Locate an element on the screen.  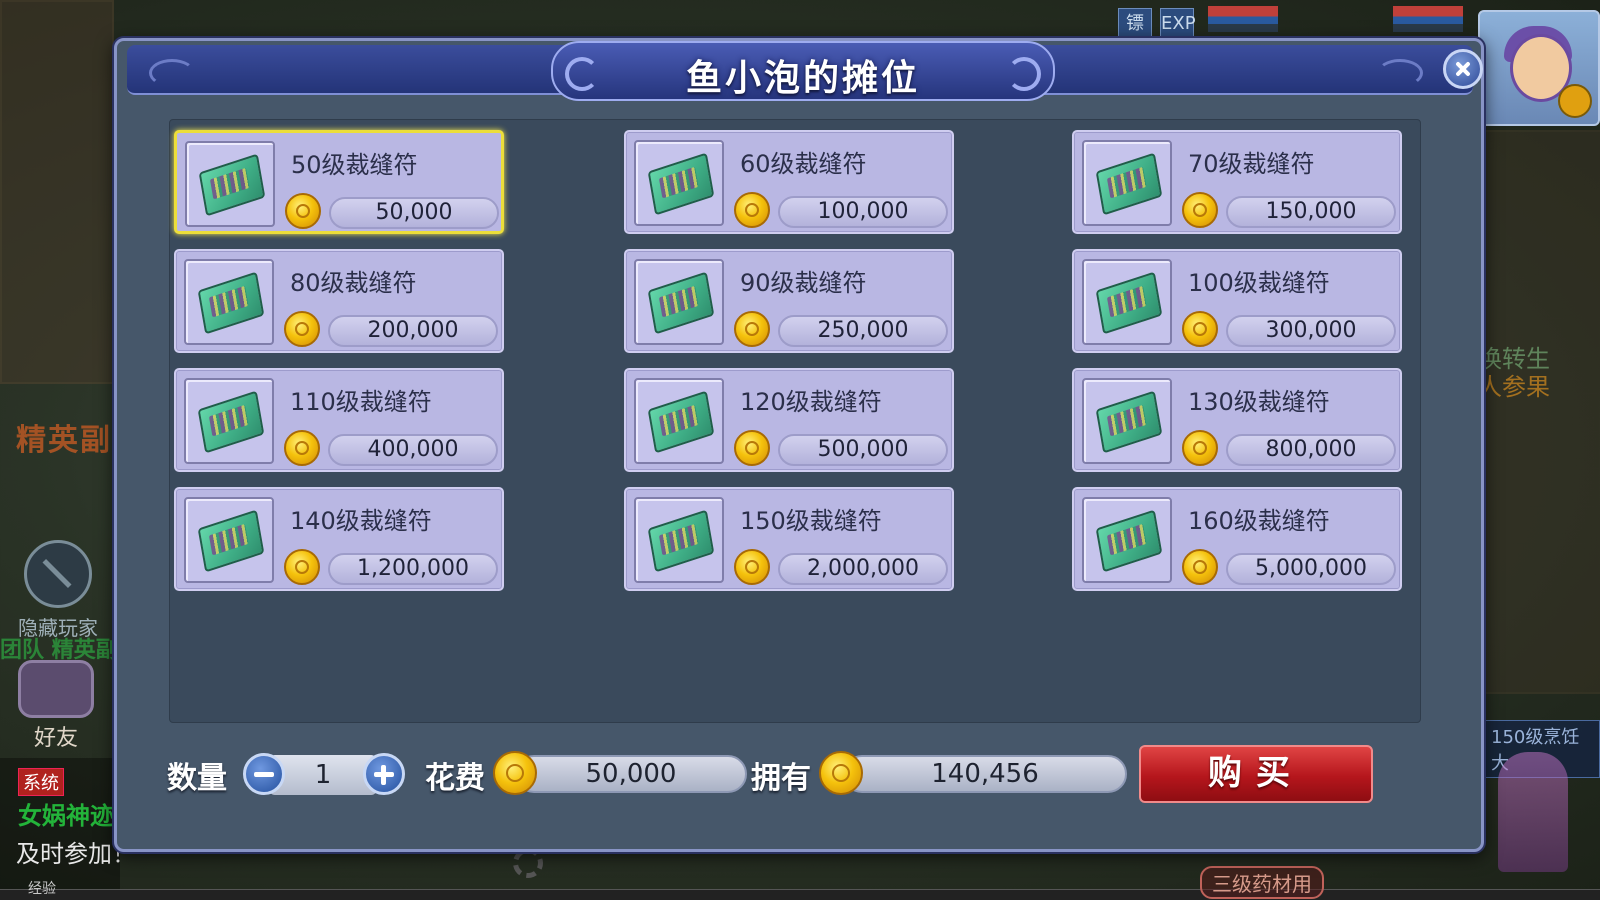
friends-label: 好友 is located at coordinates (55, 738).